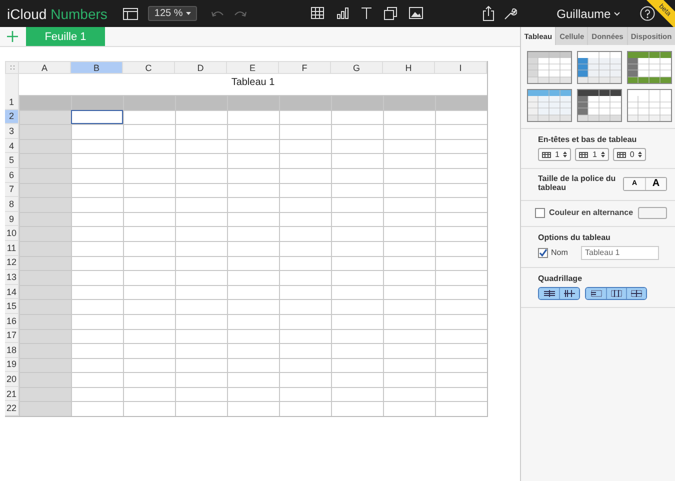  I want to click on row-header: 7, so click(12, 190).